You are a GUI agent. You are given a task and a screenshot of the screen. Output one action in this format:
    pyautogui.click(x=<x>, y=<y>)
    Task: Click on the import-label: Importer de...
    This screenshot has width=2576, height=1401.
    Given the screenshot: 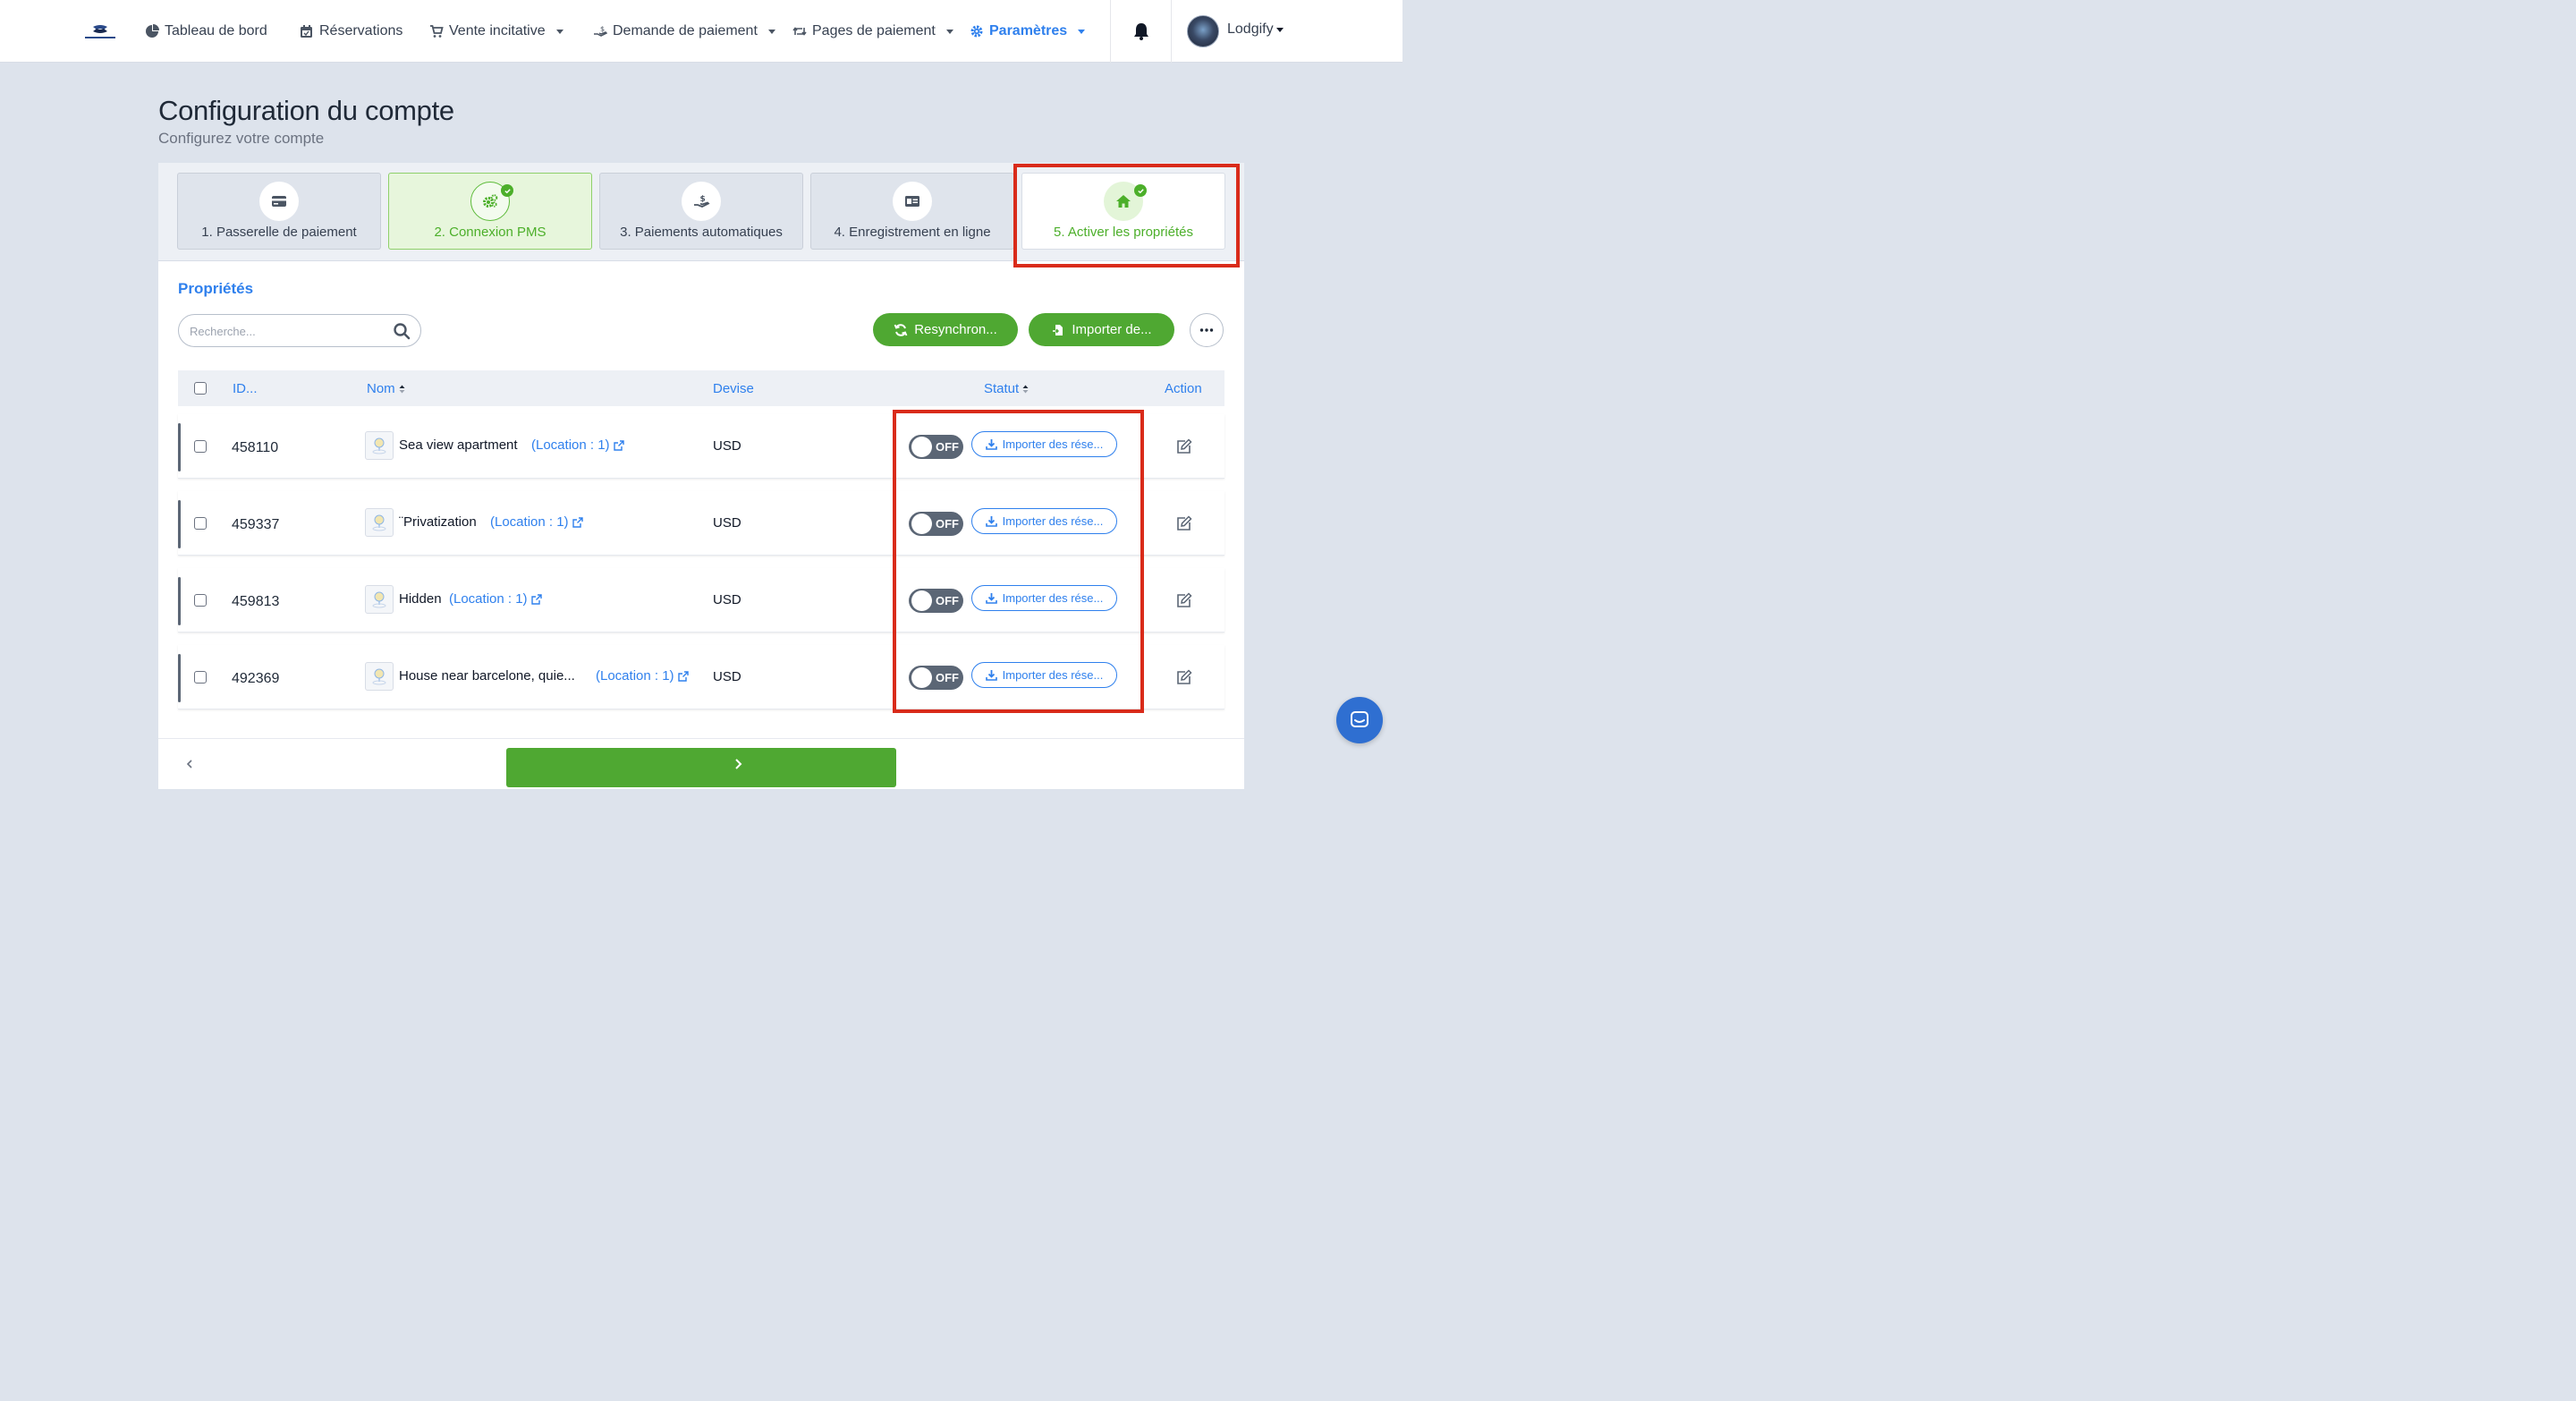 What is the action you would take?
    pyautogui.click(x=1112, y=329)
    